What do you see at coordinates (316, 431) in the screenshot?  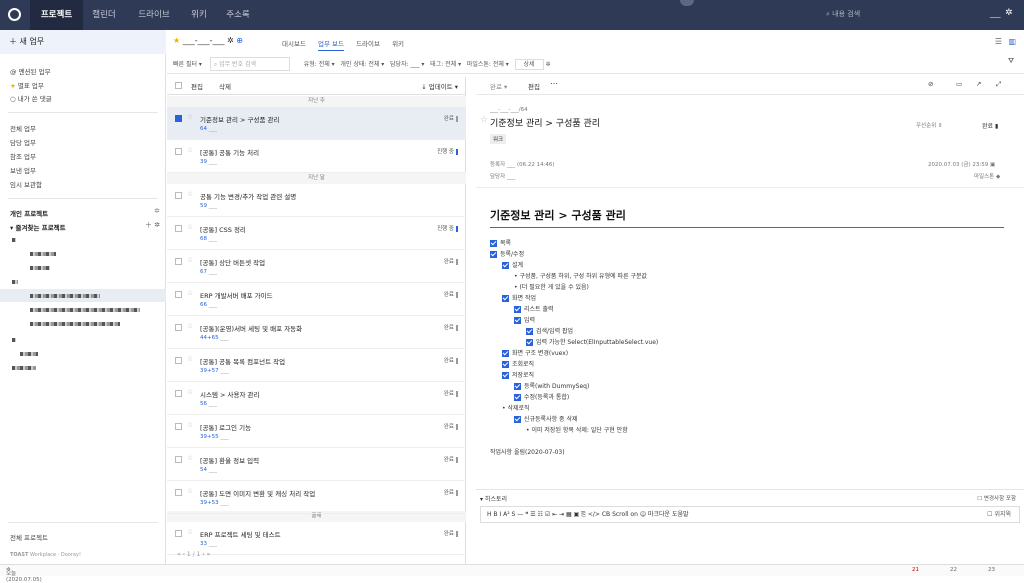 I see `task-row: ☆ [공통] 로그인 기능 39+55 ___ 완료` at bounding box center [316, 431].